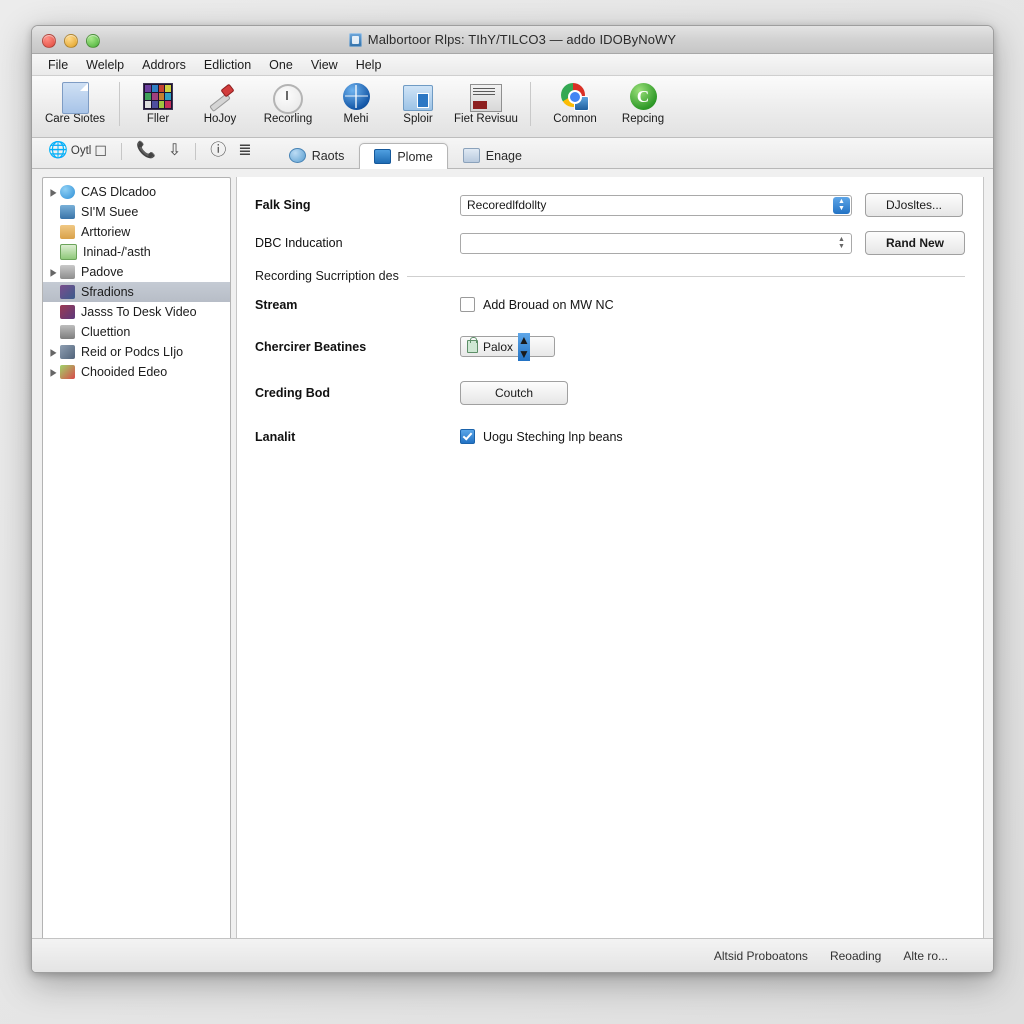 The image size is (1024, 1024). Describe the element at coordinates (915, 243) in the screenshot. I see `rand-new-button: Rand New` at that location.